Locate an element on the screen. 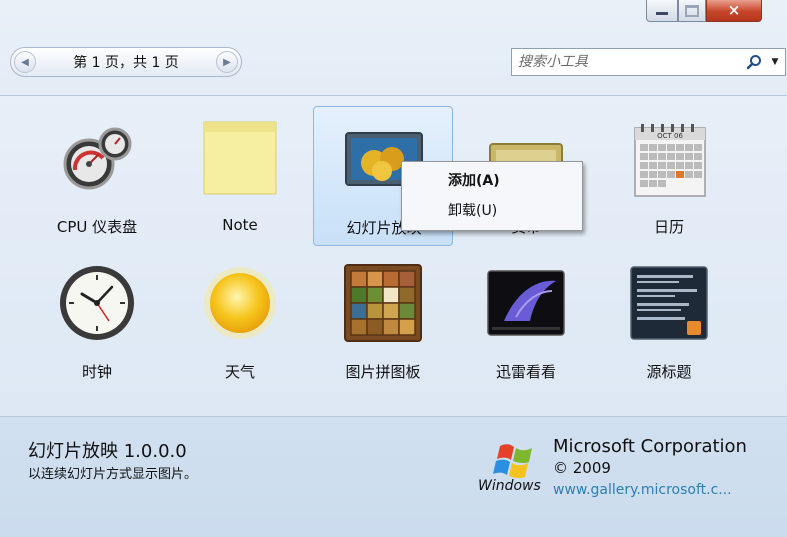 The image size is (787, 537). maximize-icon is located at coordinates (692, 10).